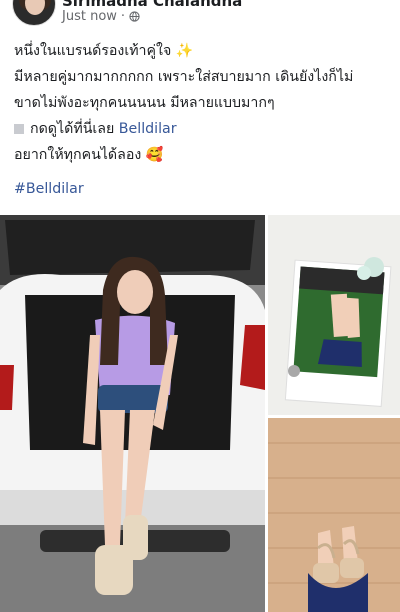 The width and height of the screenshot is (400, 612). I want to click on photo-bottom-right, so click(334, 515).